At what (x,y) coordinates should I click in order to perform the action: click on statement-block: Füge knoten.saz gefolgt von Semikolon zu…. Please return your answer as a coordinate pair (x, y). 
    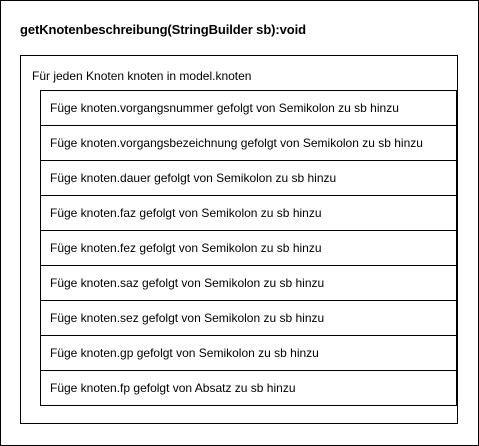
    Looking at the image, I should click on (248, 282).